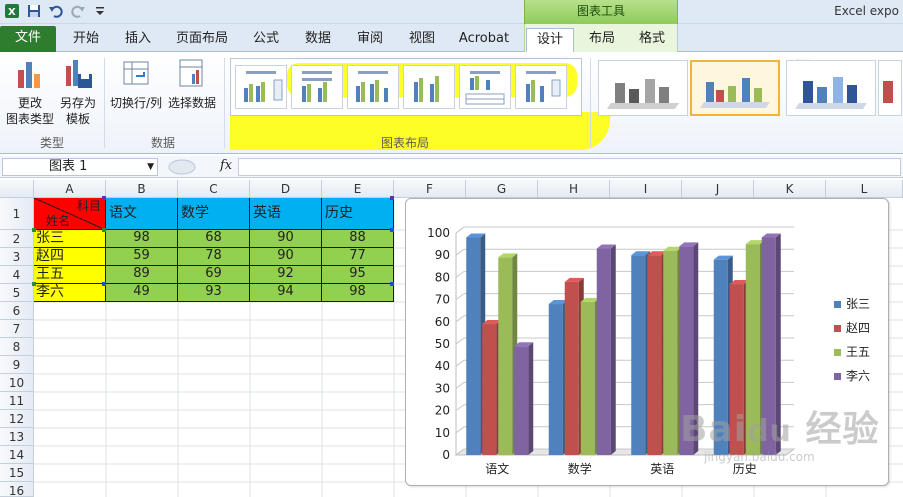  I want to click on svg-text: X, so click(12, 12).